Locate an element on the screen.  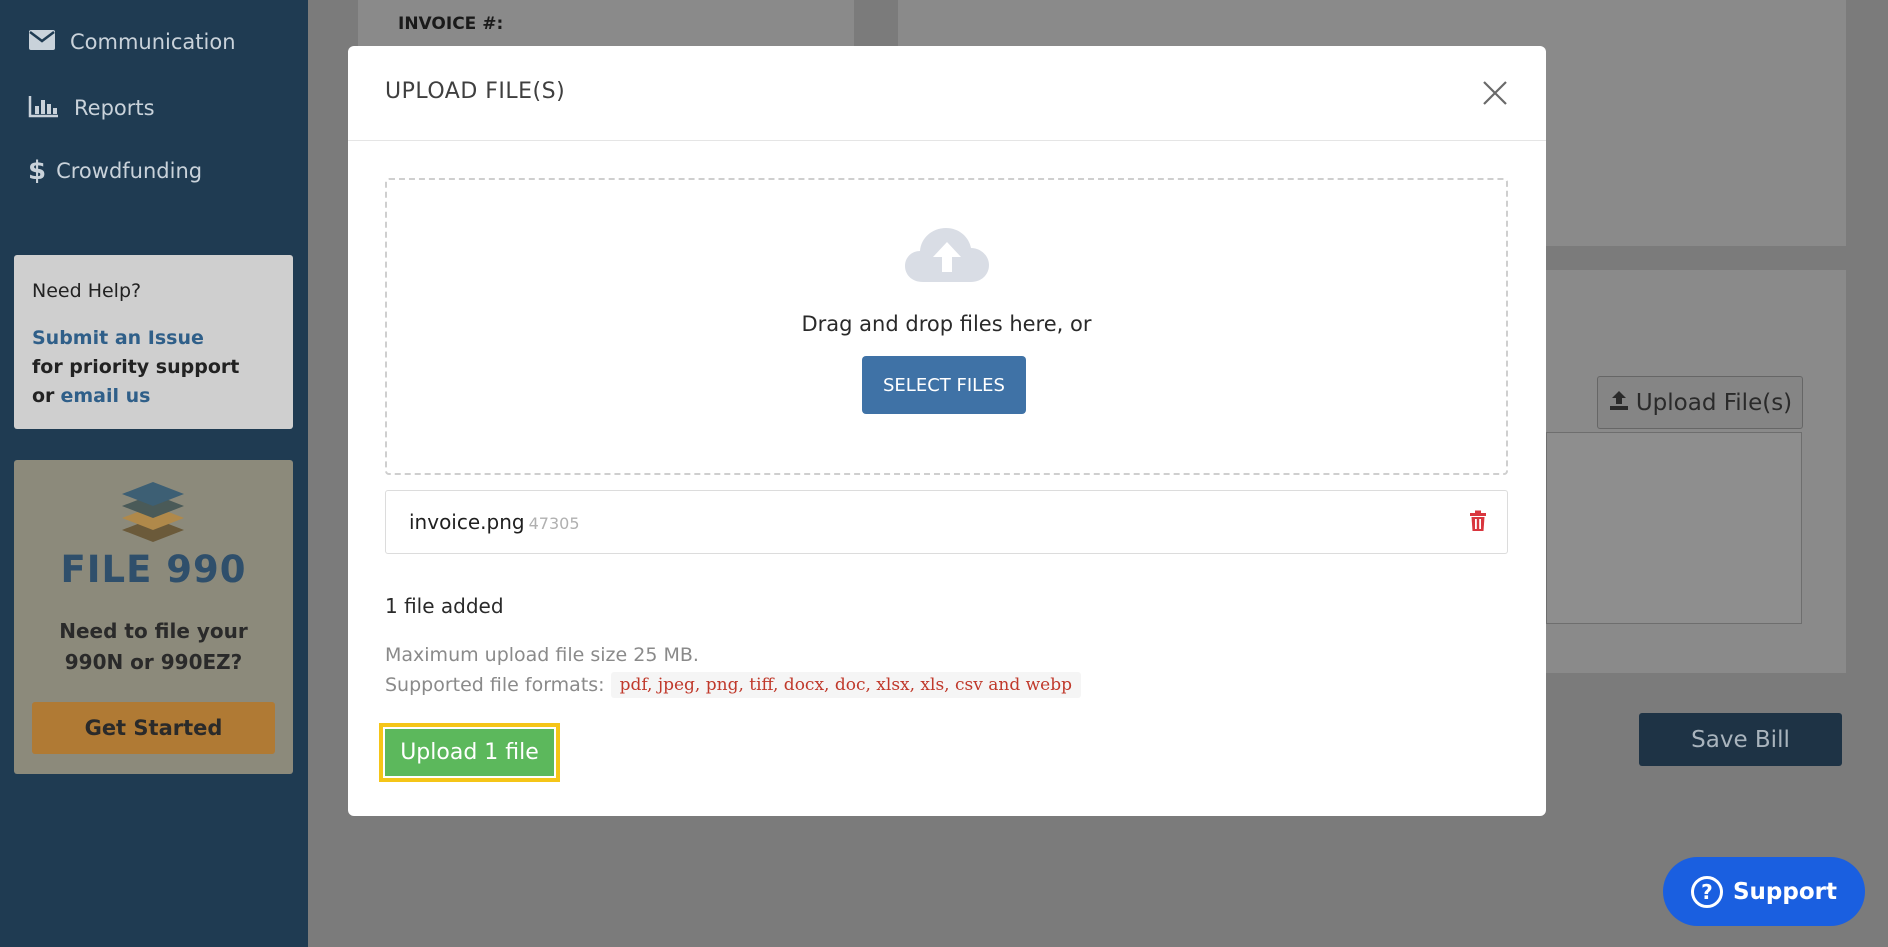
file-name: invoice.png 47305 is located at coordinates (494, 522).